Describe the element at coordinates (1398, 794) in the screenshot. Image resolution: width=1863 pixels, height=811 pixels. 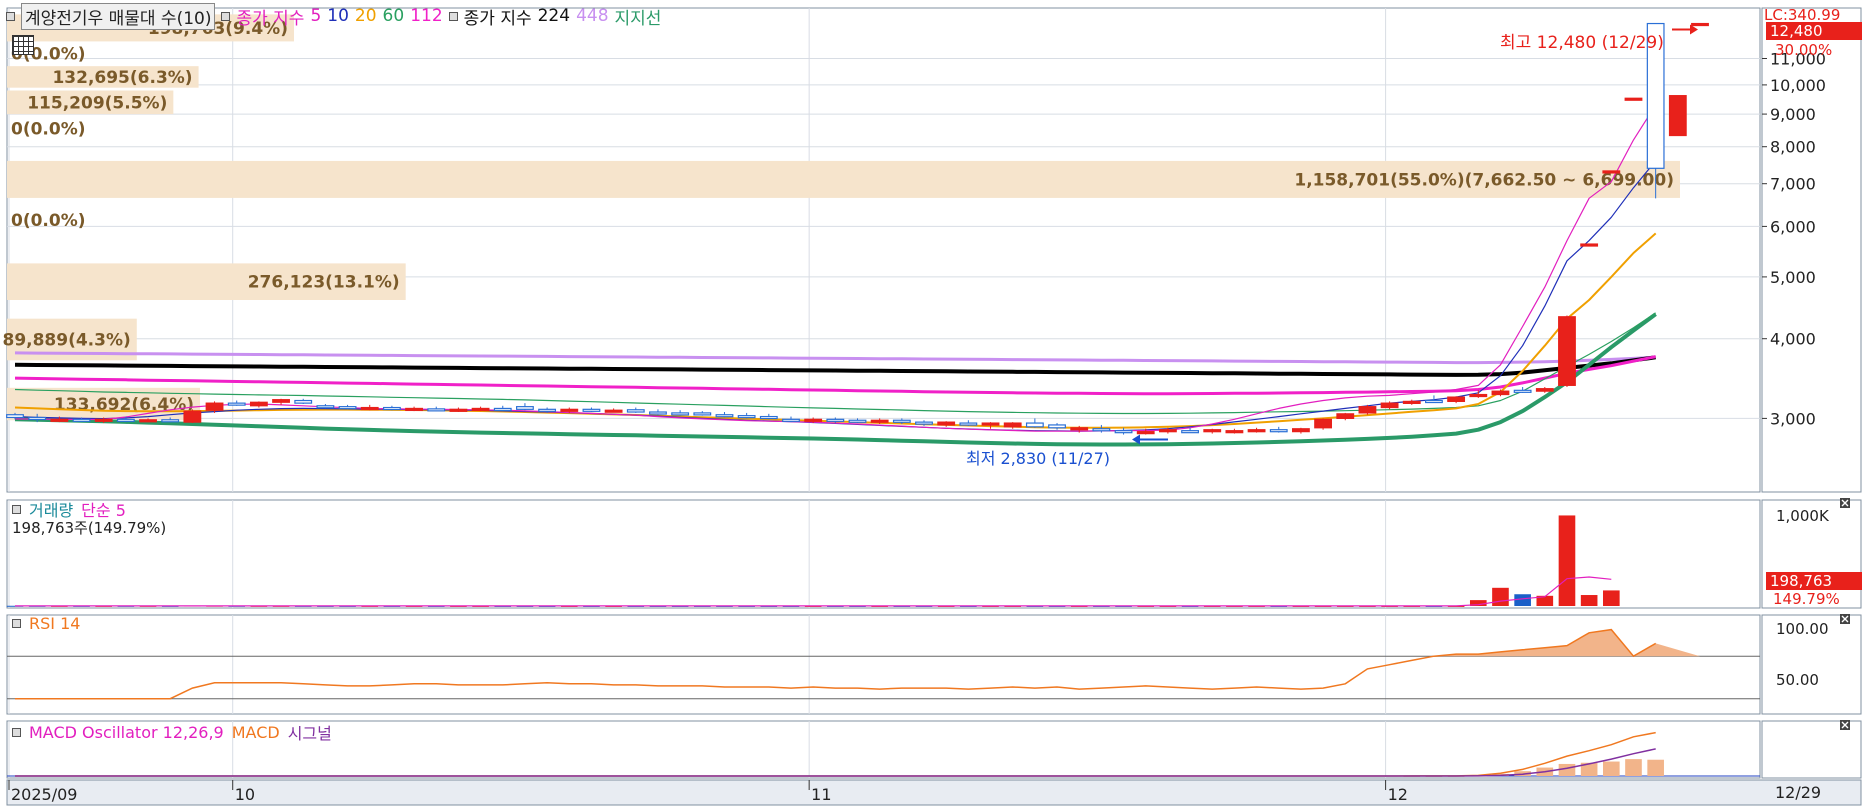
I see `time-tick-label: 12` at that location.